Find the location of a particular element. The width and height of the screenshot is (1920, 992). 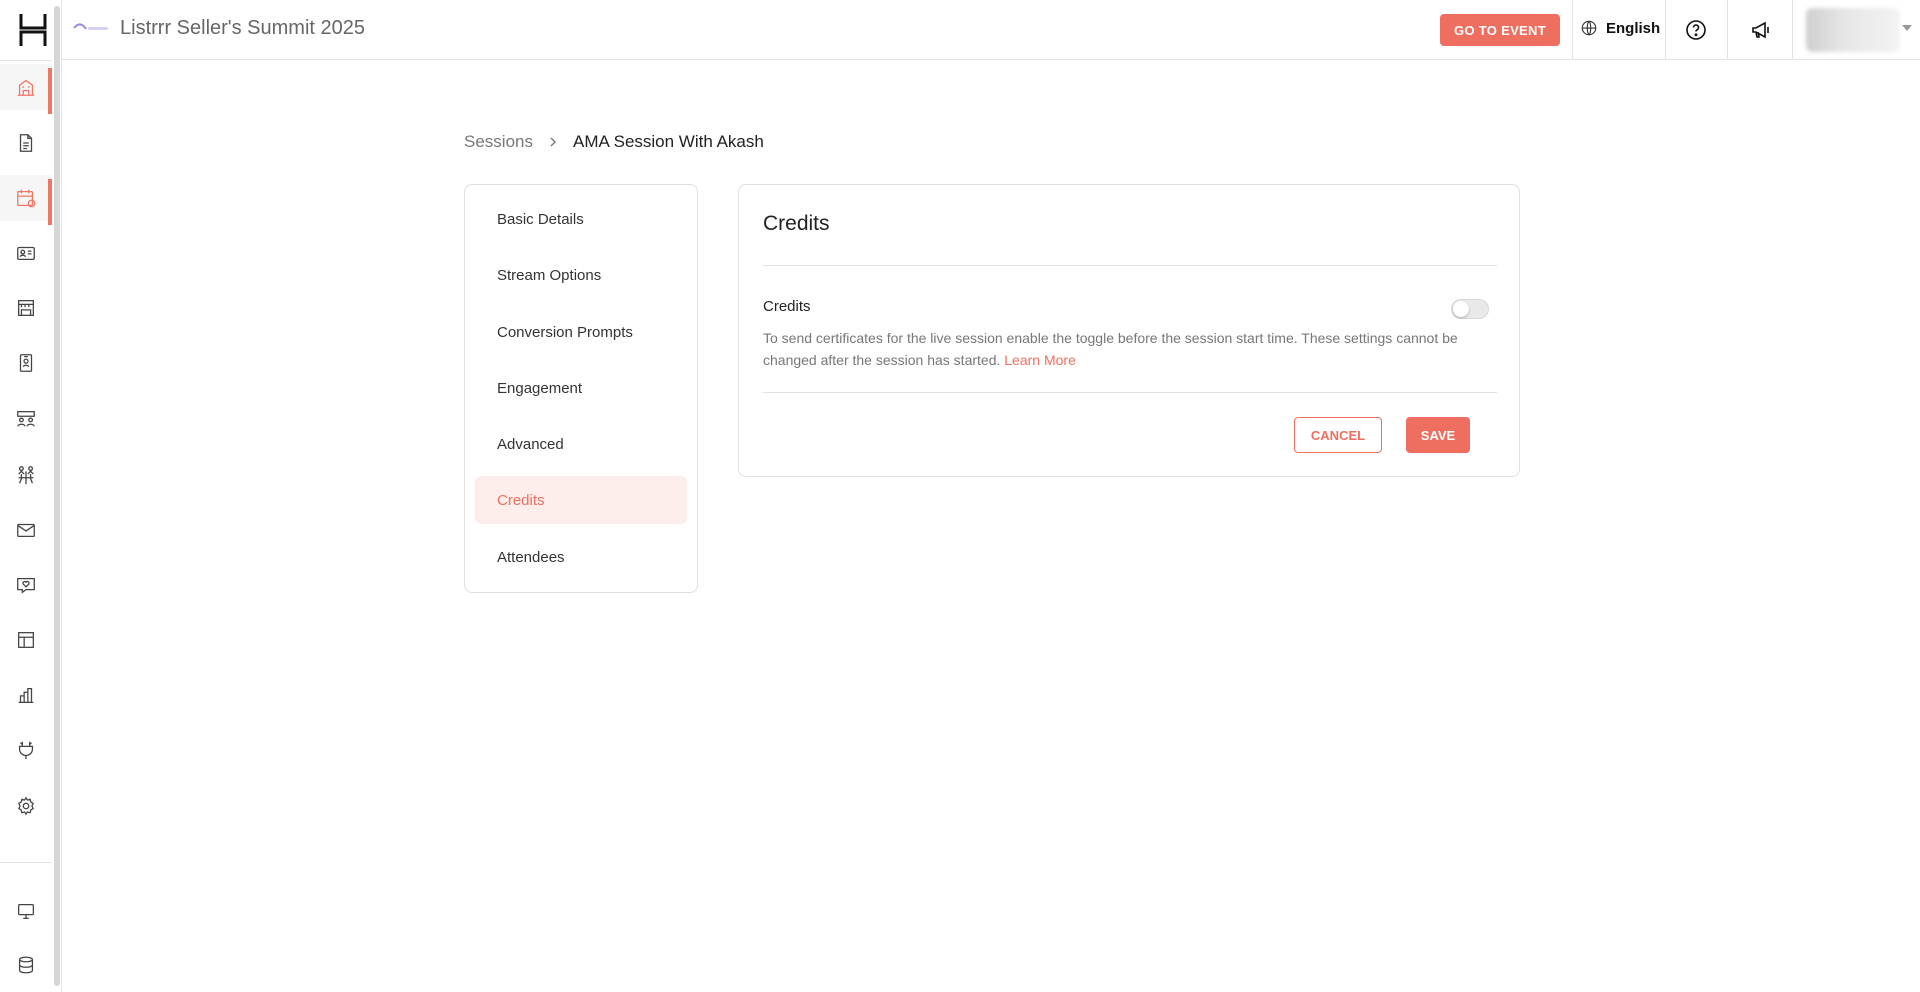

booth-icon is located at coordinates (26, 308).